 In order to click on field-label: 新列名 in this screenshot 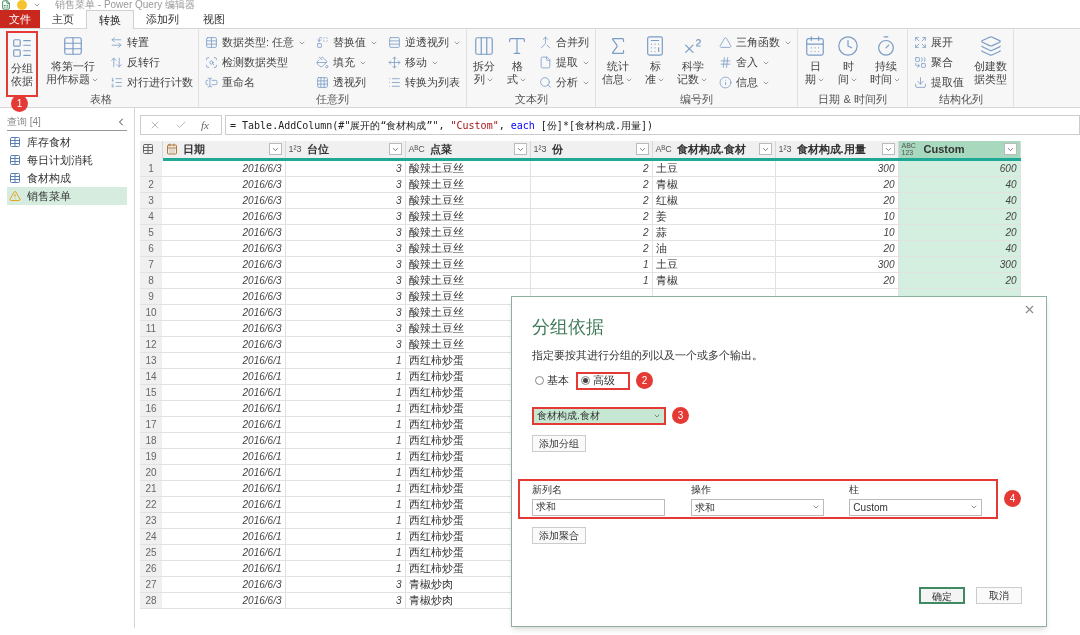, I will do `click(547, 489)`.